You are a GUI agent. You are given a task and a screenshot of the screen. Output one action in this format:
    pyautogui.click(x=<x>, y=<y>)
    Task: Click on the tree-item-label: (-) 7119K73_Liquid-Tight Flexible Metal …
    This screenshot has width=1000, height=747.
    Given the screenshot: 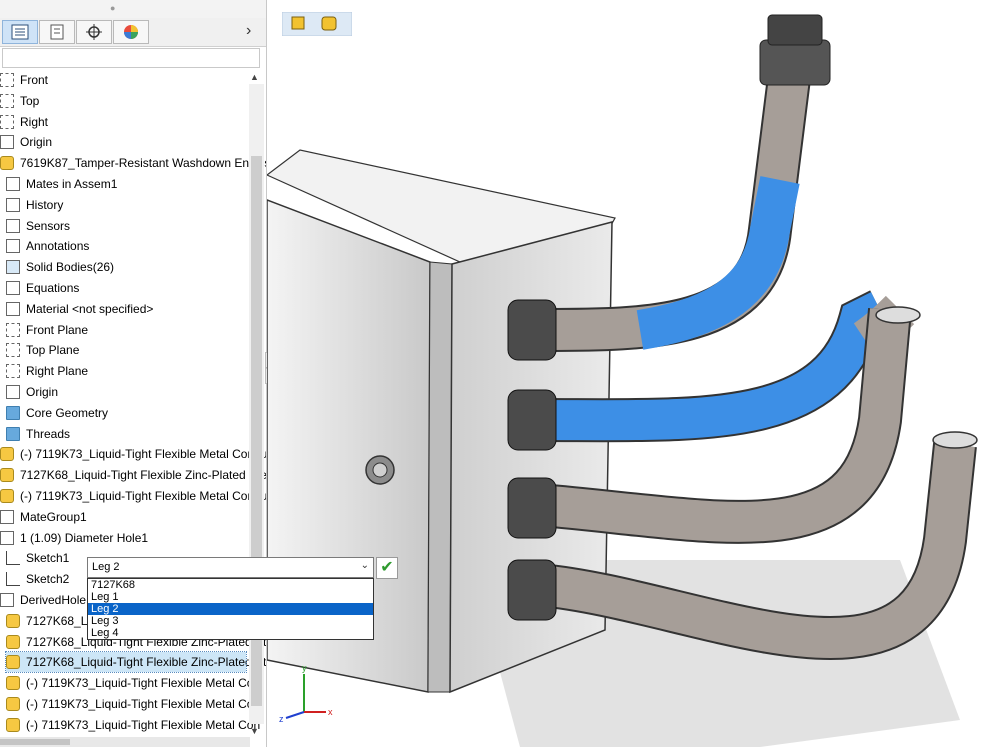 What is the action you would take?
    pyautogui.click(x=143, y=724)
    